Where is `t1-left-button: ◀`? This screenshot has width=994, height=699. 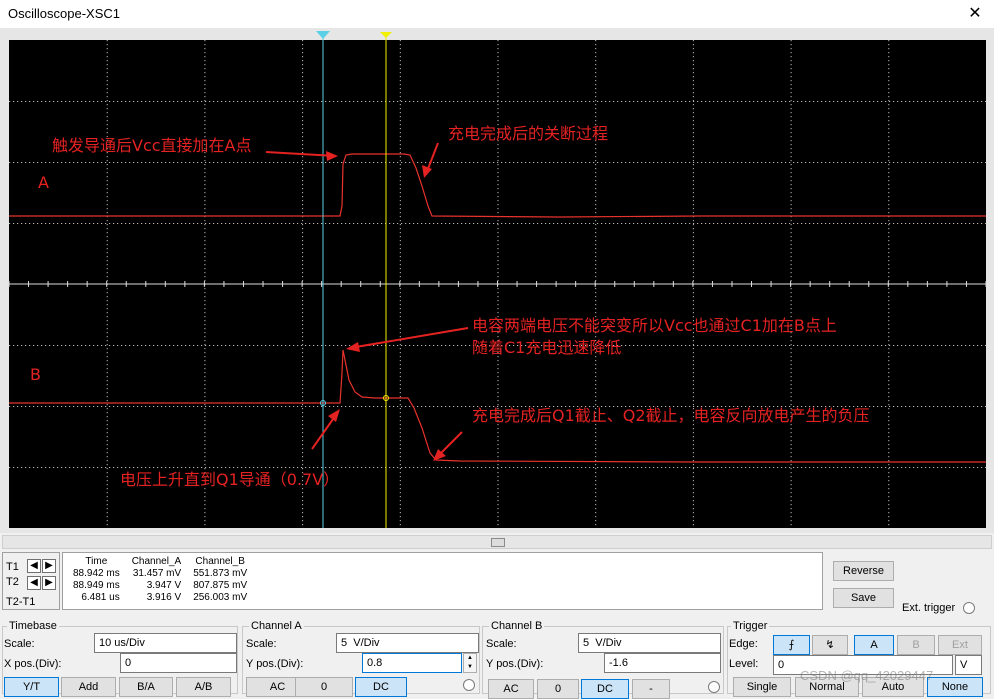
t1-left-button: ◀ is located at coordinates (34, 566).